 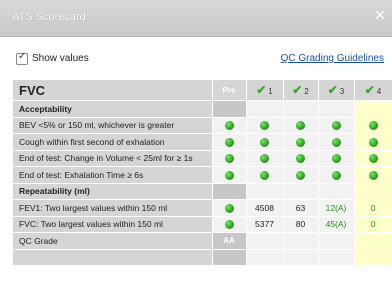 What do you see at coordinates (196, 58) in the screenshot?
I see `toolbar: ✓ Show values QC Grading Guidelines` at bounding box center [196, 58].